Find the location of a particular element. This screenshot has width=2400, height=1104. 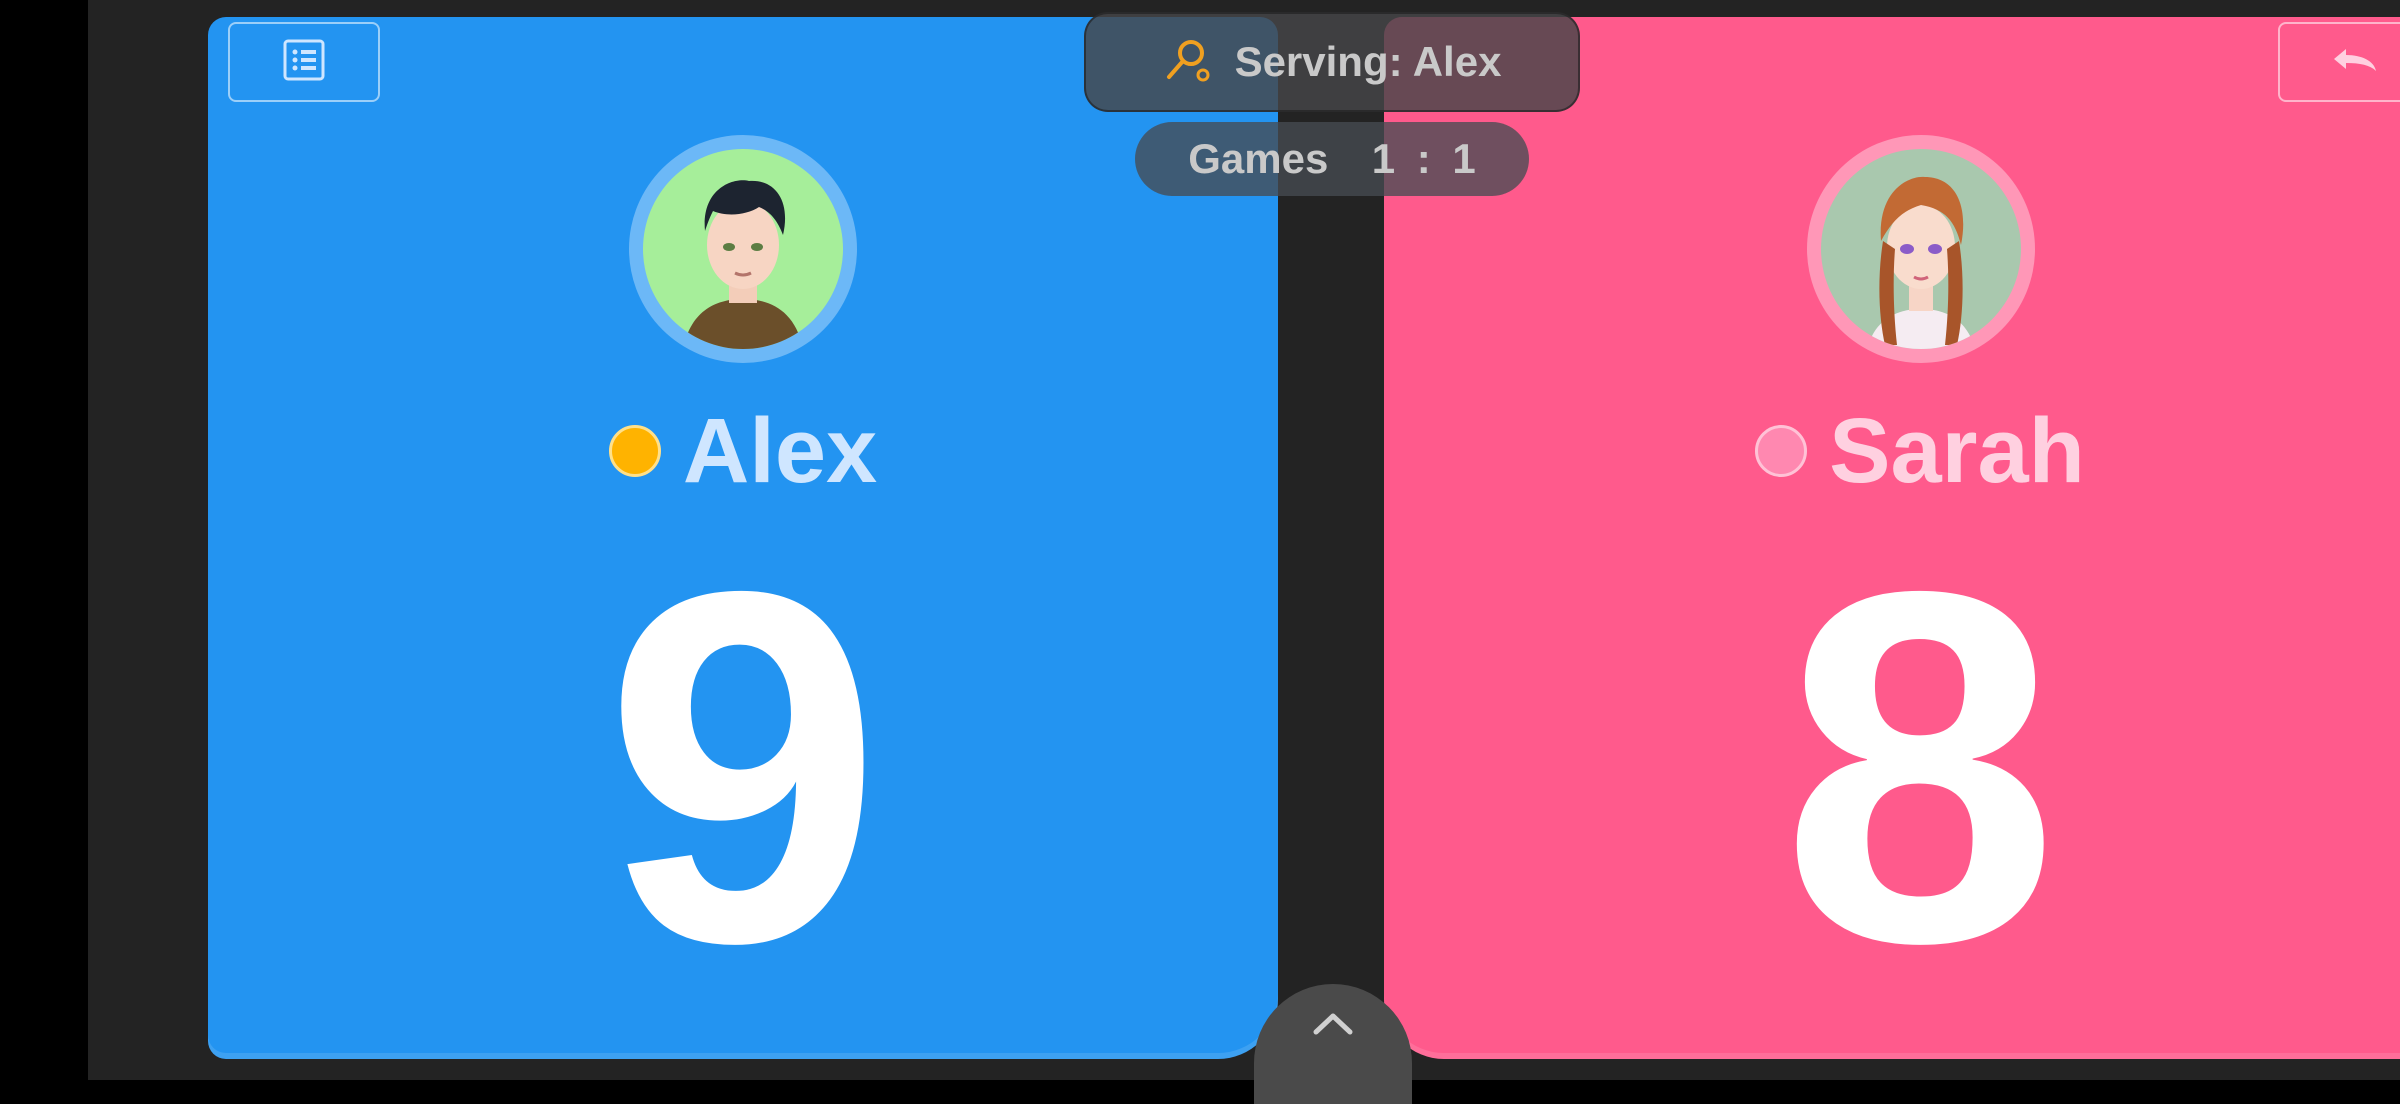

player-name-row-alex: Alex is located at coordinates (743, 451).